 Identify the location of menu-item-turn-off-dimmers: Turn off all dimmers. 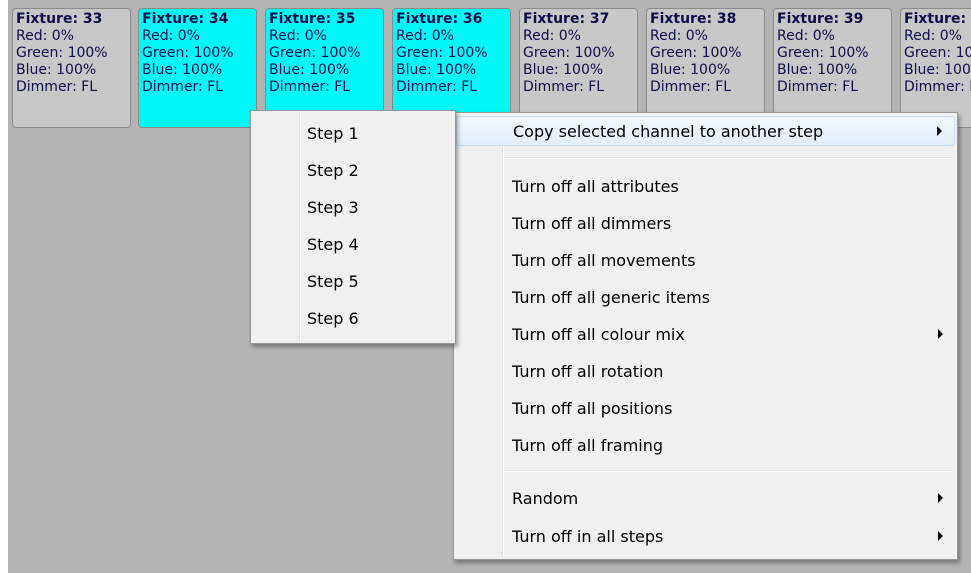
(705, 223).